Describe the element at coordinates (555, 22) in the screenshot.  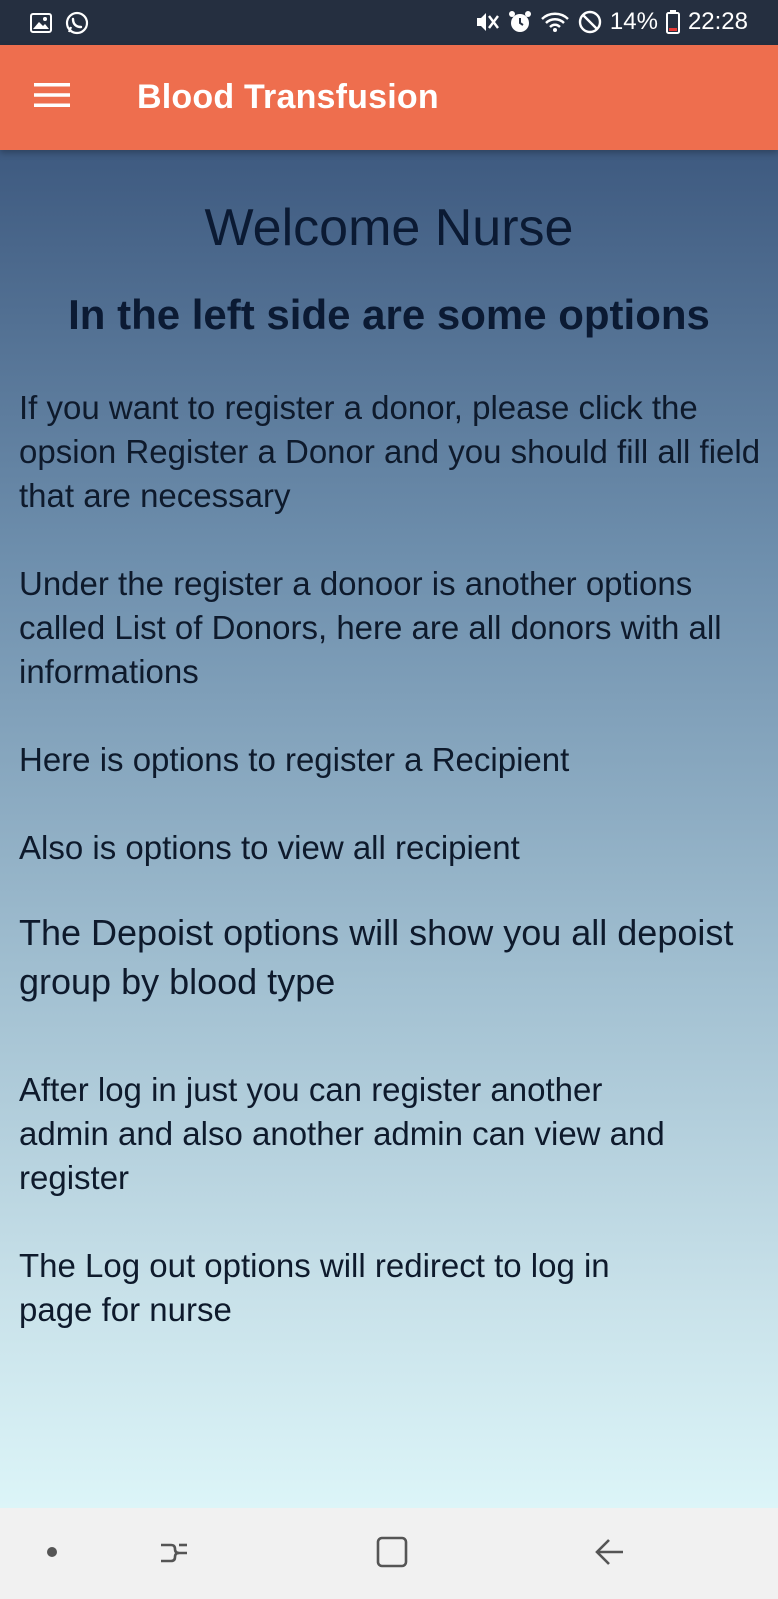
I see `wifi-icon` at that location.